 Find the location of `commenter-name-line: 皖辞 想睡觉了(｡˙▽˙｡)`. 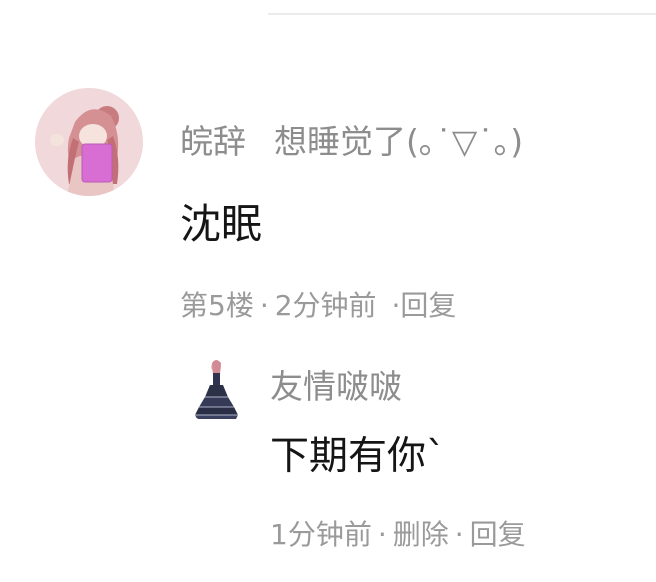

commenter-name-line: 皖辞 想睡觉了(｡˙▽˙｡) is located at coordinates (351, 142).